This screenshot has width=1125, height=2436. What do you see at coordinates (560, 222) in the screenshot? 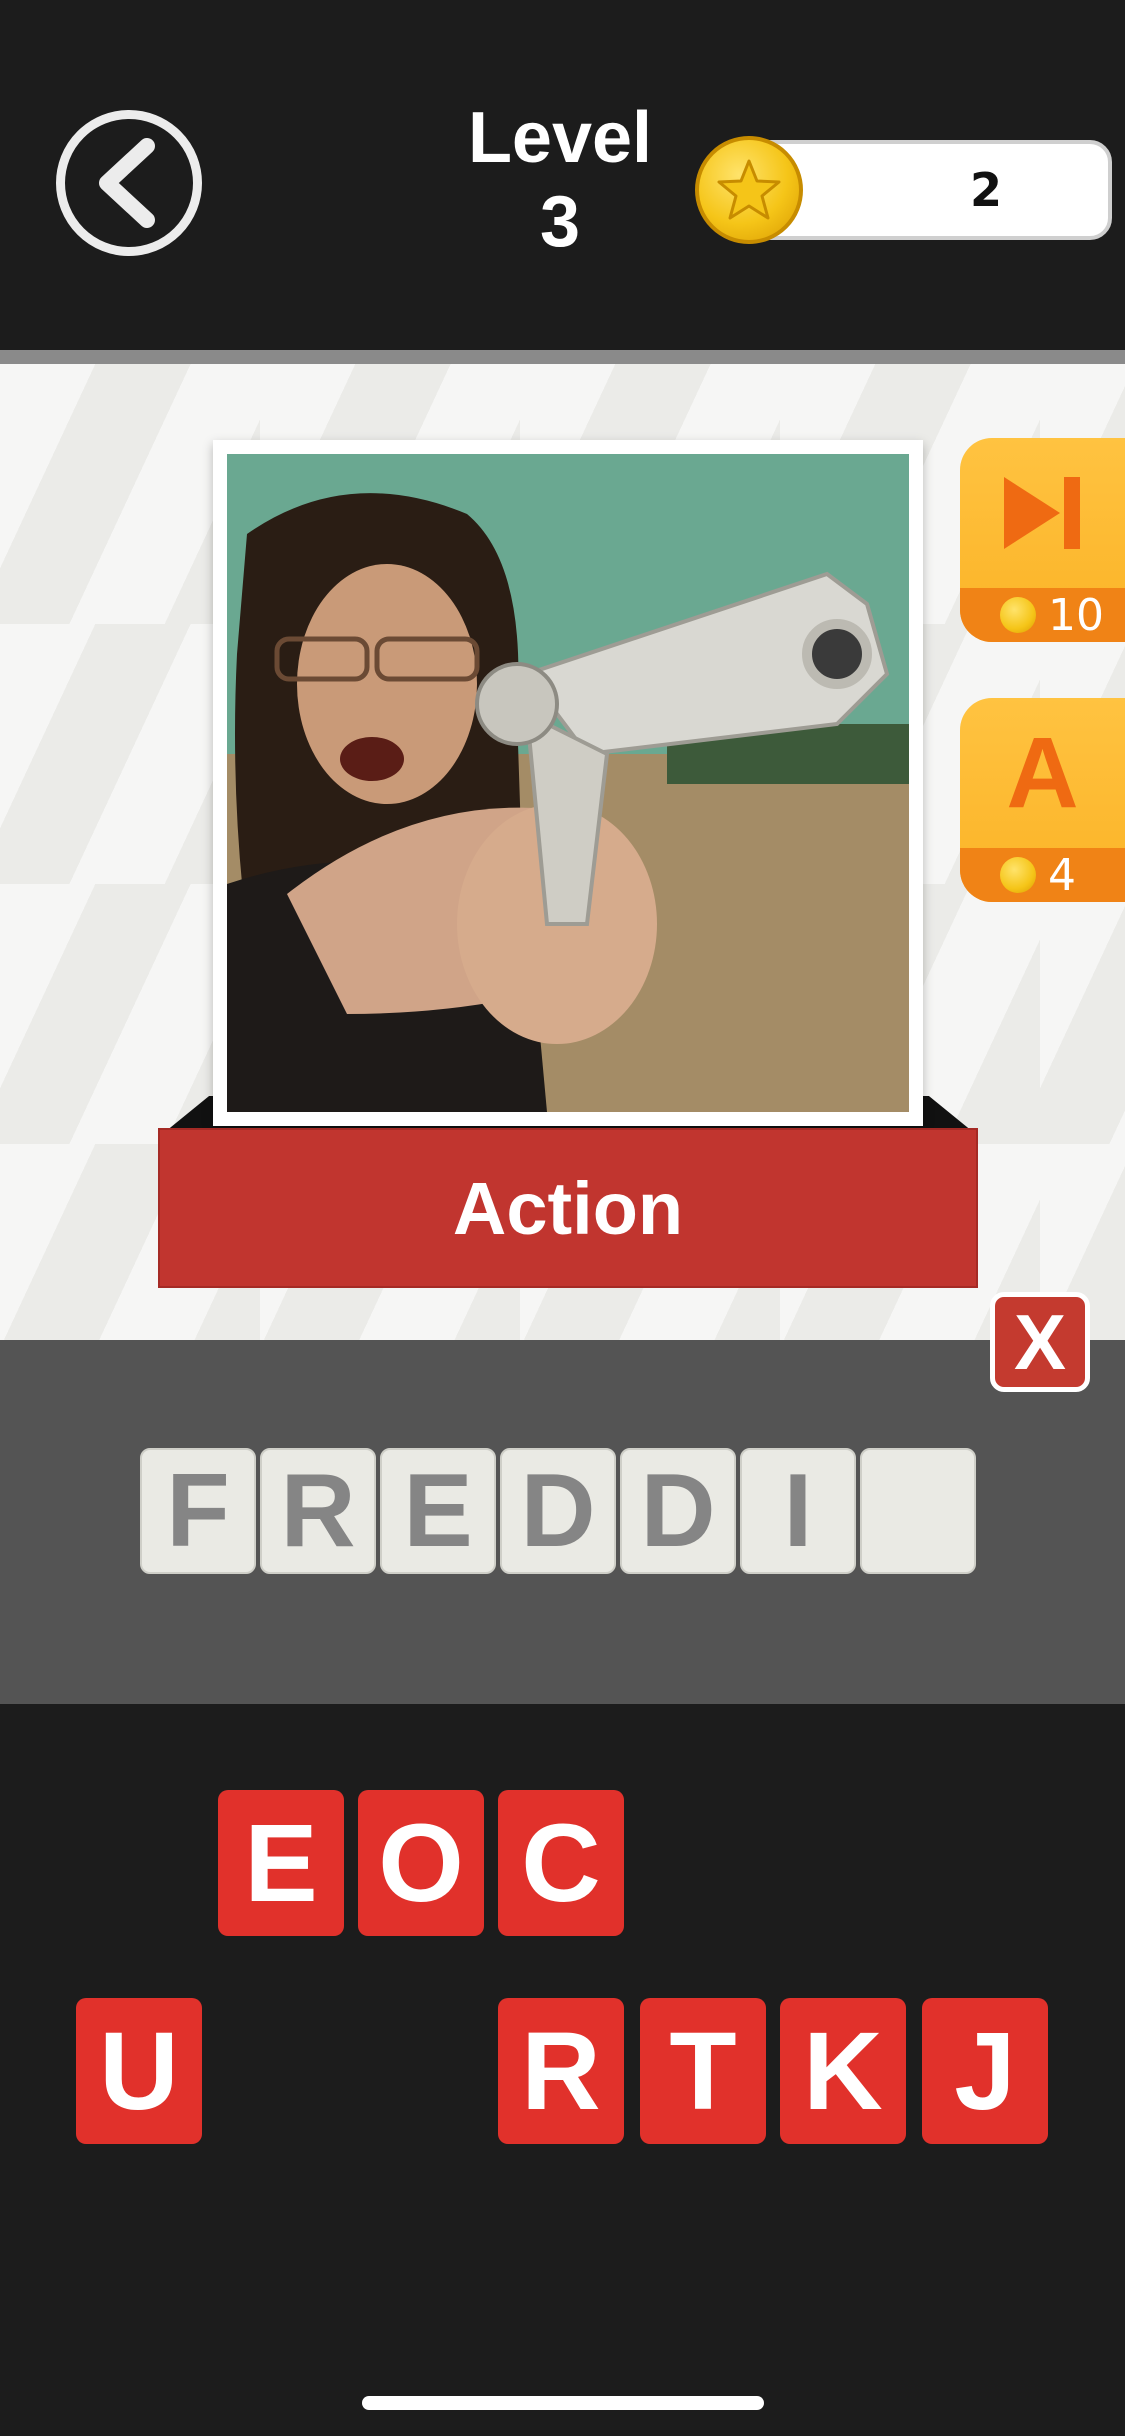
I see `level-number: 3` at bounding box center [560, 222].